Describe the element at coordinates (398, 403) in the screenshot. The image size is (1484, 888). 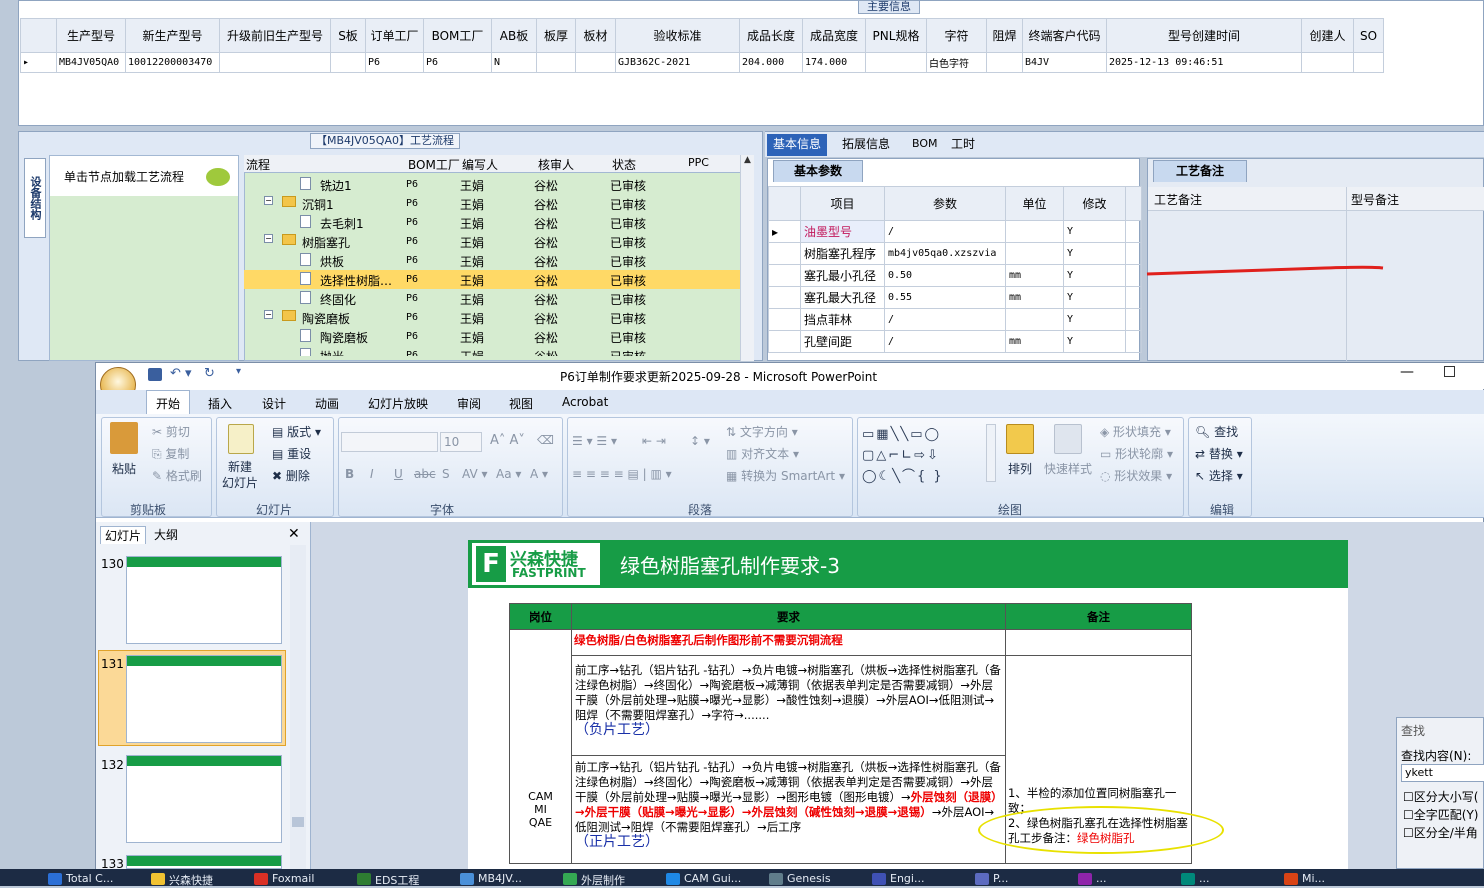
I see `ribbon-tab-slideshow: 幻灯片放映` at that location.